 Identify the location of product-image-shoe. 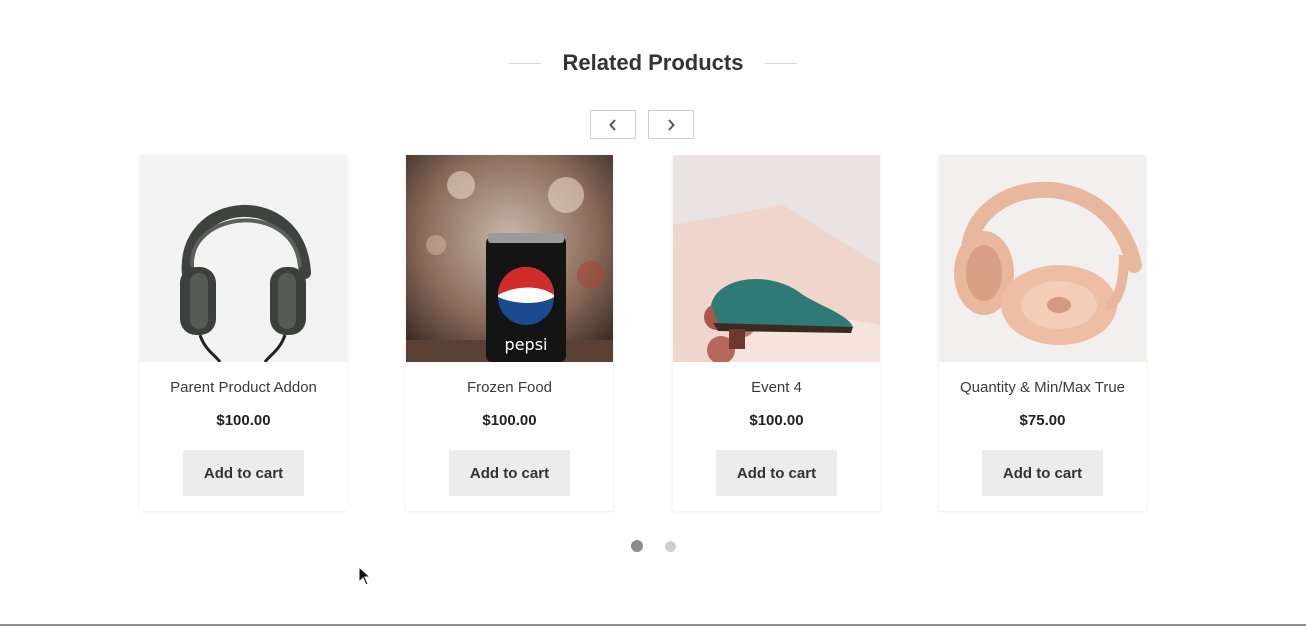
(776, 258).